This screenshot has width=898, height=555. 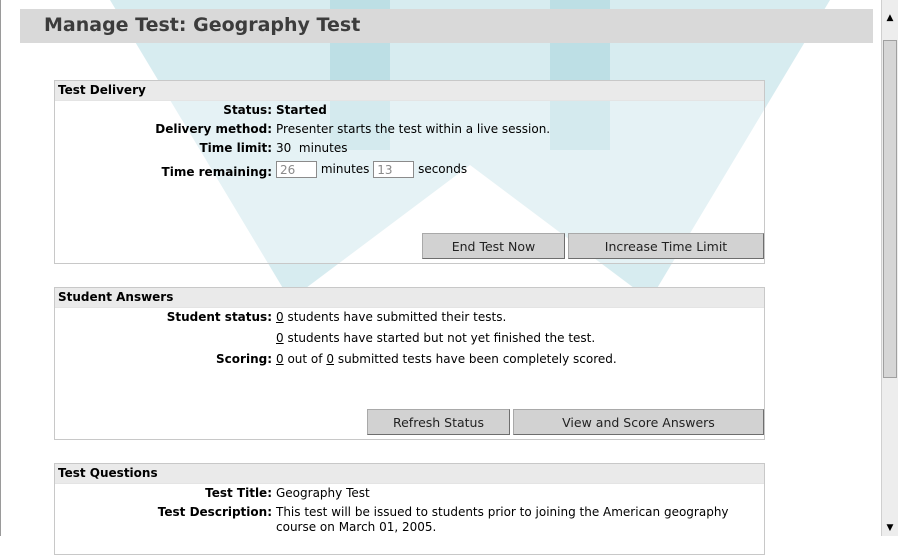 What do you see at coordinates (280, 317) in the screenshot?
I see `submitted-count-link: 0` at bounding box center [280, 317].